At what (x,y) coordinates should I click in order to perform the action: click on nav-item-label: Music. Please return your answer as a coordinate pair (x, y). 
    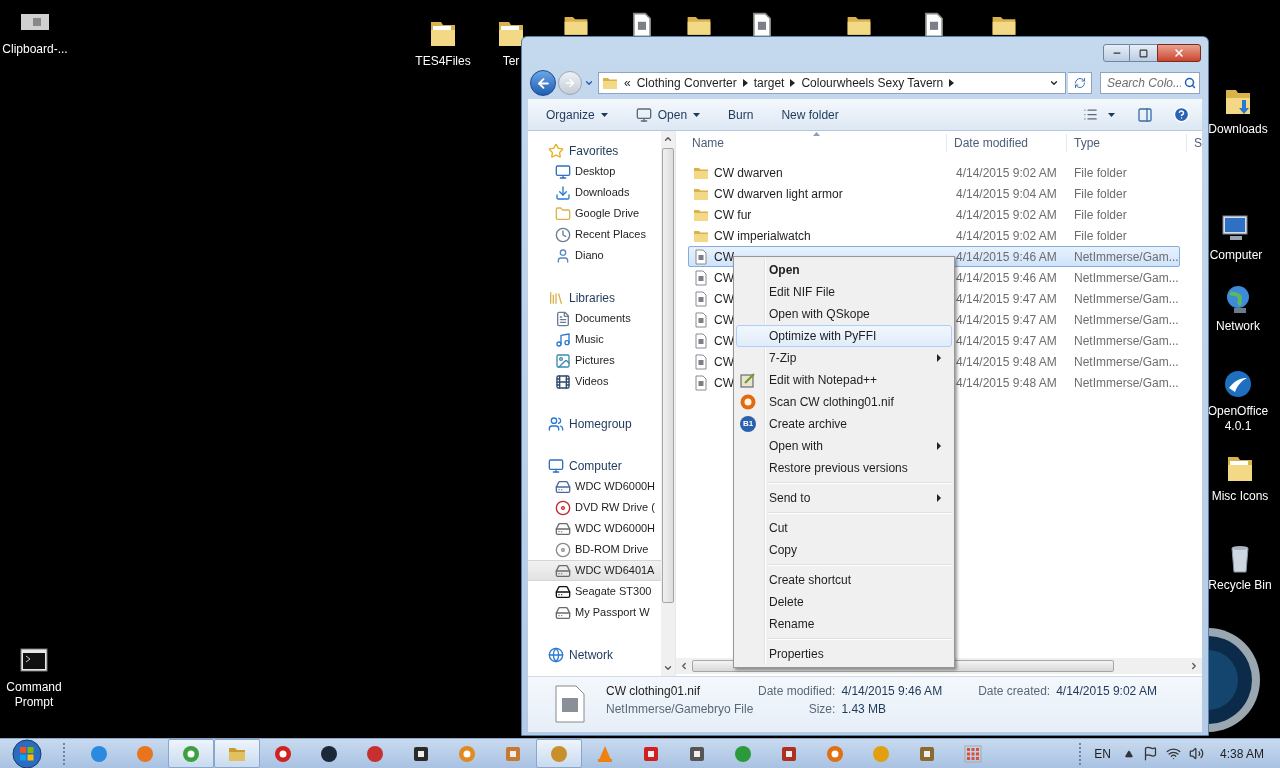
    Looking at the image, I should click on (589, 340).